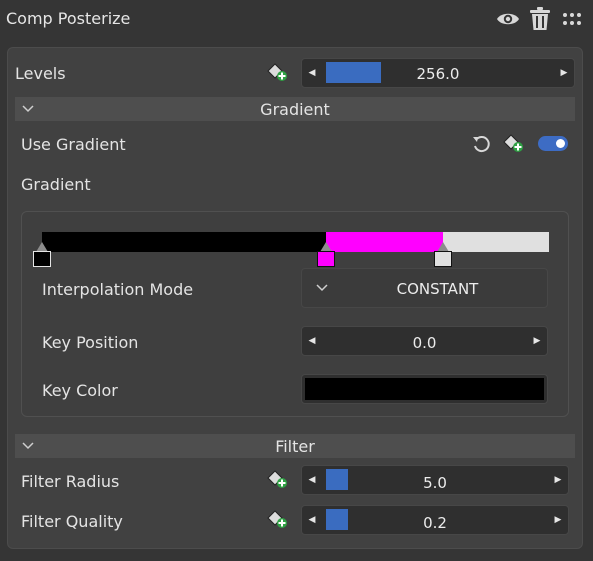  Describe the element at coordinates (56, 184) in the screenshot. I see `gradient-label: Gradient` at that location.